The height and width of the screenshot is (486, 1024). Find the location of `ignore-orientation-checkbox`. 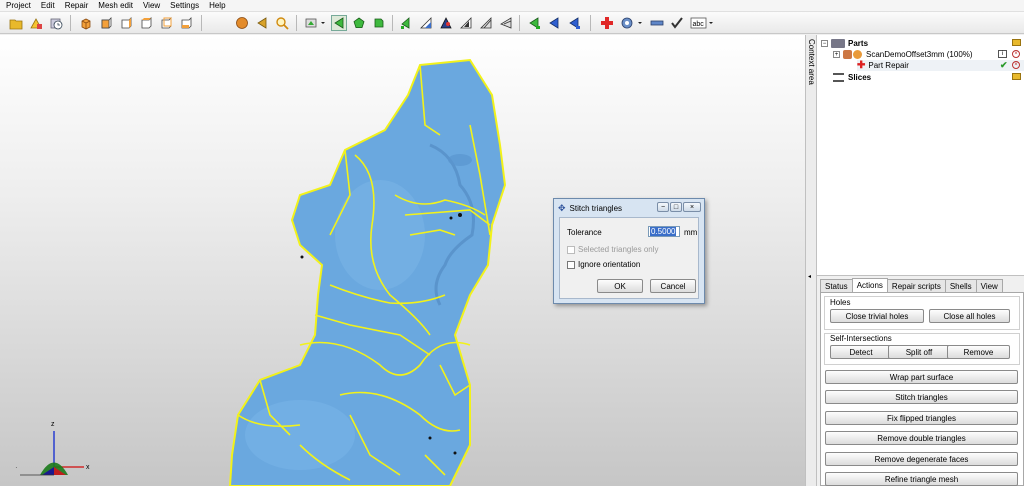

ignore-orientation-checkbox is located at coordinates (571, 265).